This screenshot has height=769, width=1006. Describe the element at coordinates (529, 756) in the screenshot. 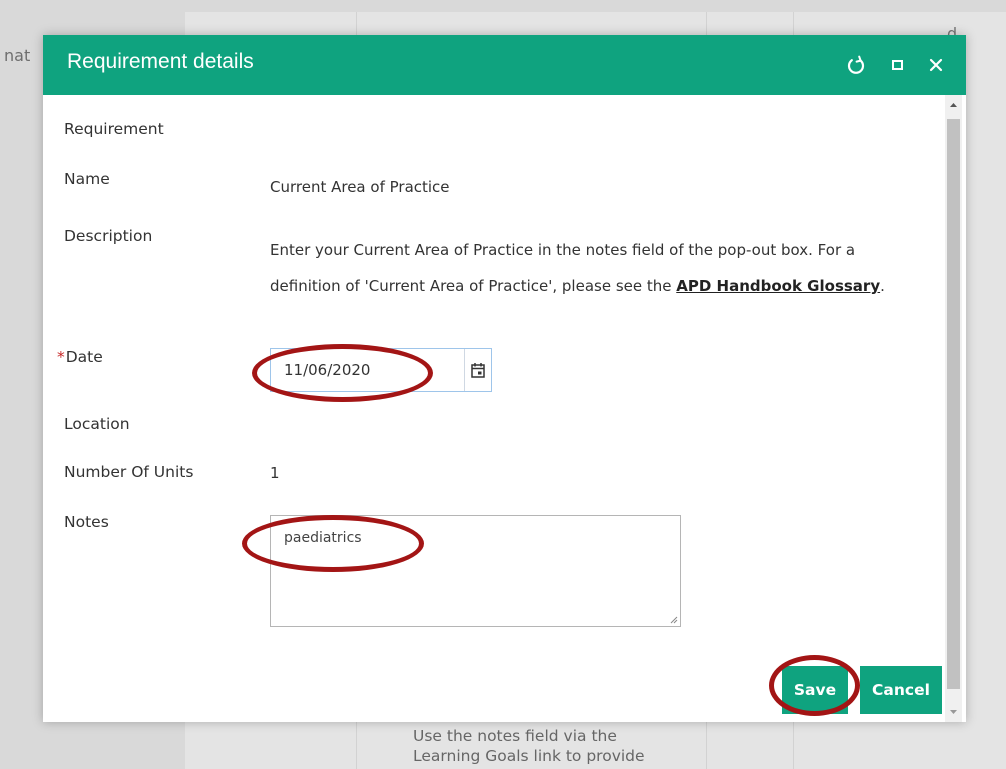

I see `background-line: Learning Goals link to provide` at that location.